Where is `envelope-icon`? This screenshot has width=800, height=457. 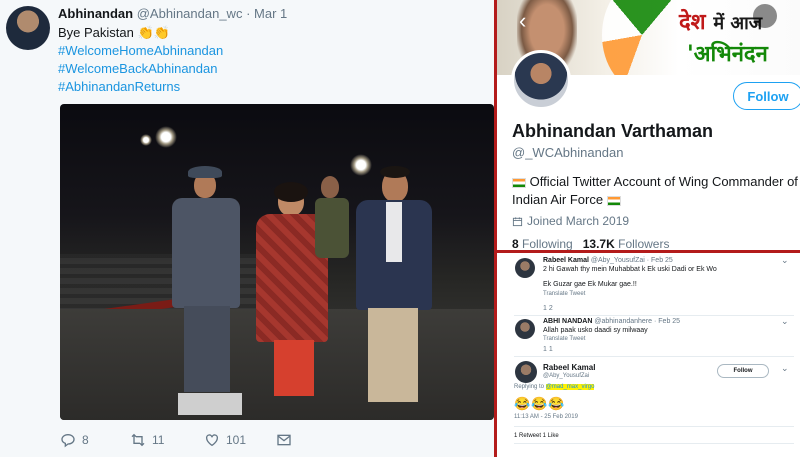 envelope-icon is located at coordinates (284, 440).